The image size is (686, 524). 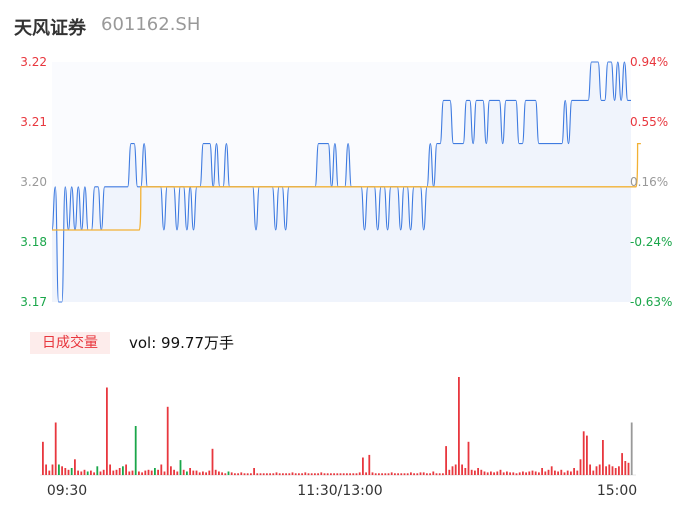 What do you see at coordinates (649, 122) in the screenshot?
I see `y-right-label: 0.55%` at bounding box center [649, 122].